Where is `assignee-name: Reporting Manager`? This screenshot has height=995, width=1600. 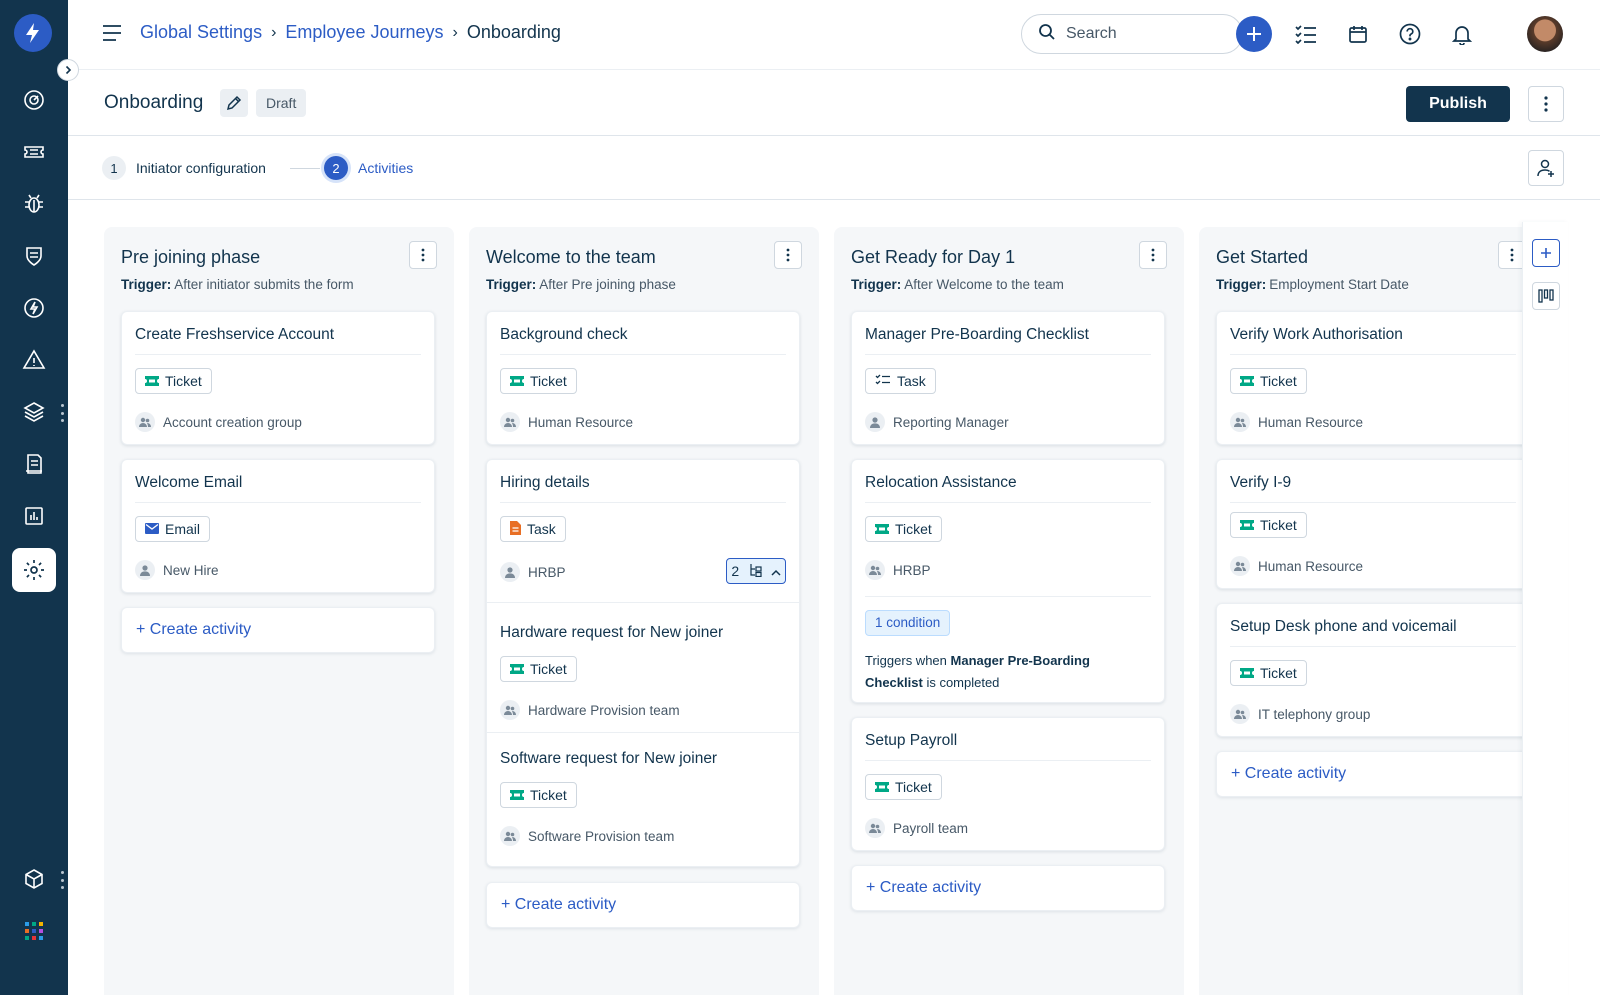
assignee-name: Reporting Manager is located at coordinates (951, 422).